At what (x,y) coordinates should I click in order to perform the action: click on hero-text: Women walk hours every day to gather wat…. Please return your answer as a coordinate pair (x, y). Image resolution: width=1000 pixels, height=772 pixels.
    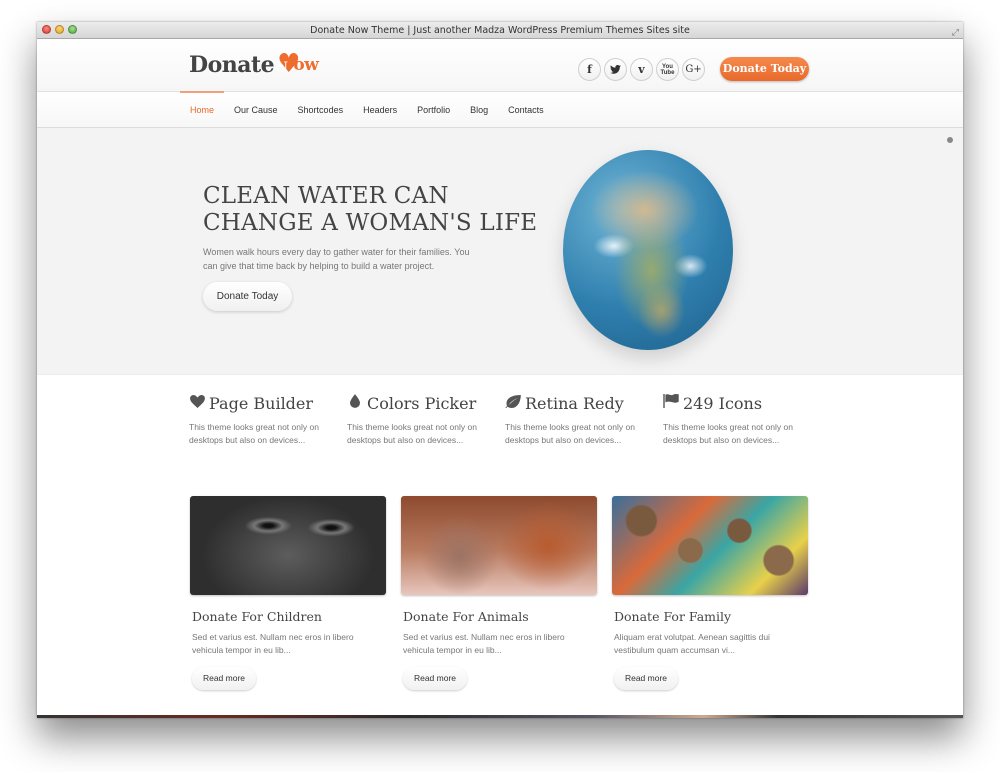
    Looking at the image, I should click on (336, 259).